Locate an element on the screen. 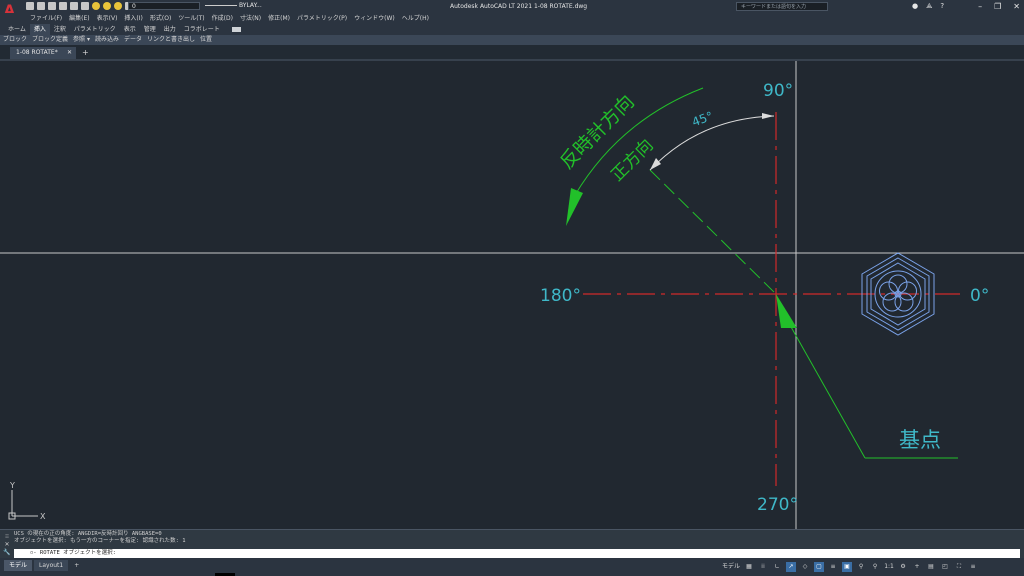 This screenshot has width=1024, height=576. label-270: 270° is located at coordinates (777, 505).